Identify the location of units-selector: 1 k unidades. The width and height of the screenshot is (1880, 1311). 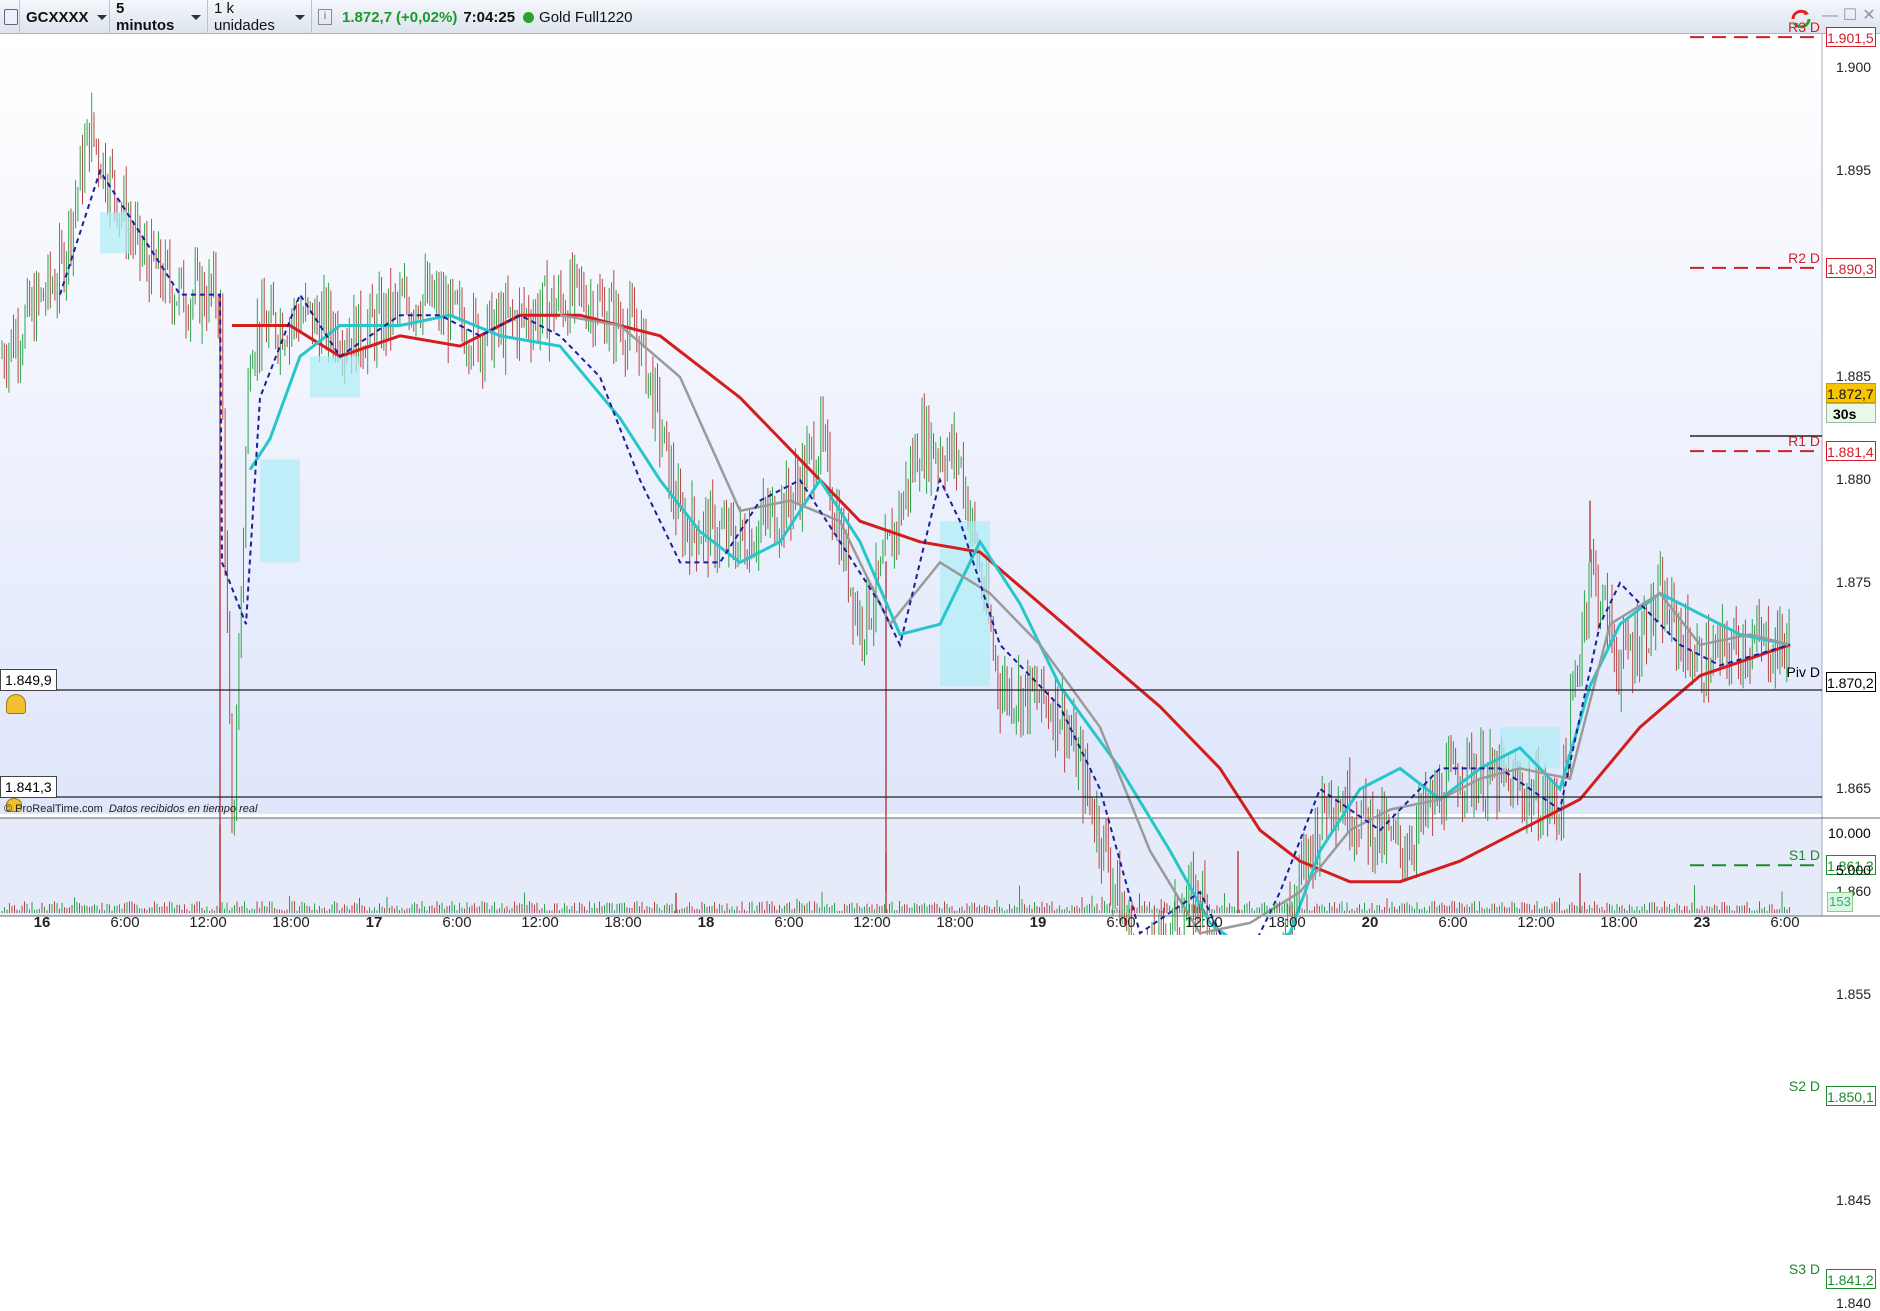
(260, 17).